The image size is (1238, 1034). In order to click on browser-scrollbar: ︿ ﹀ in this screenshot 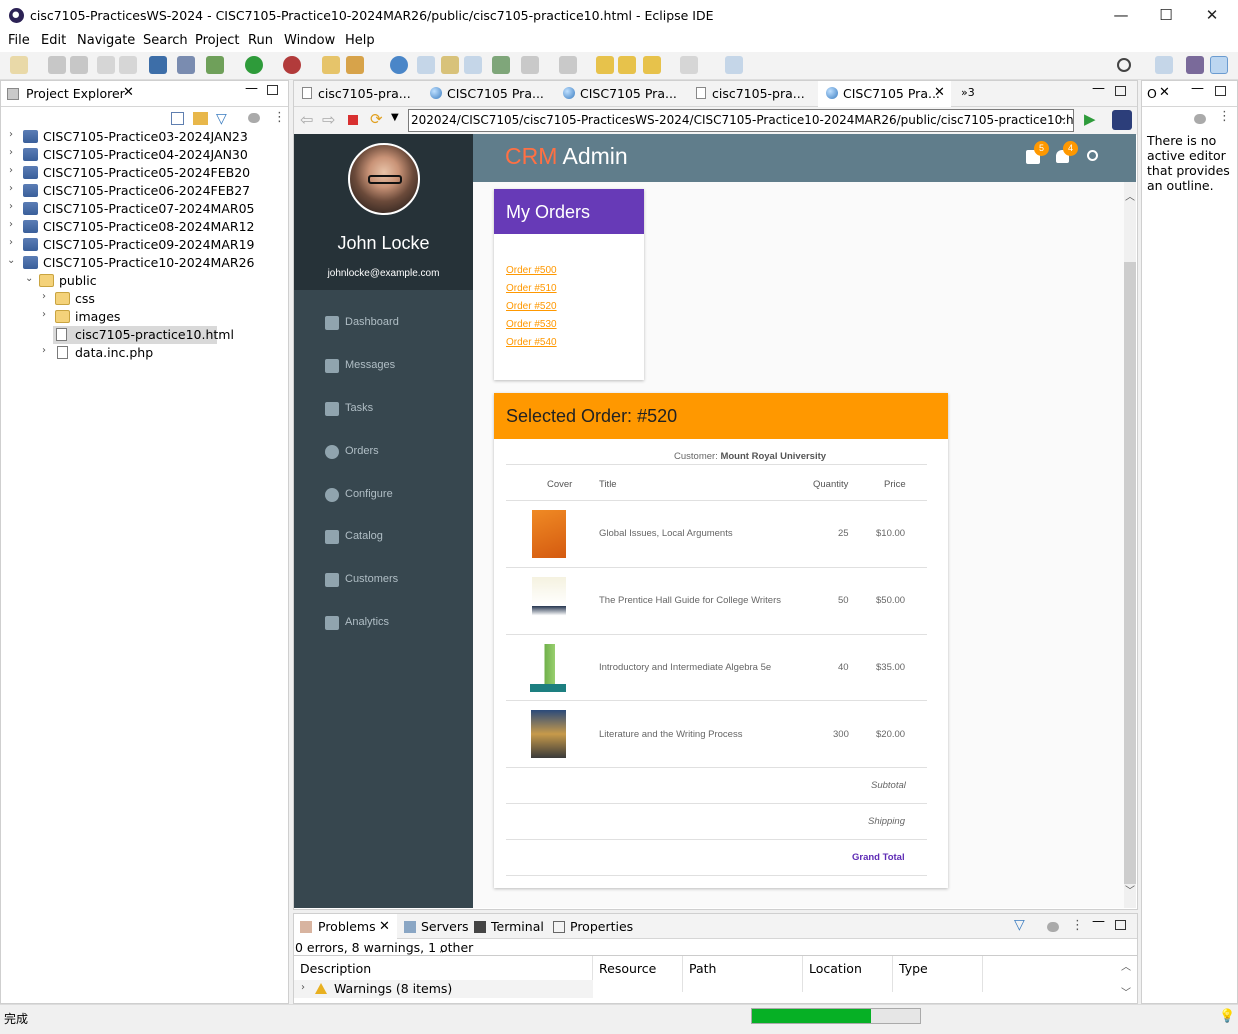, I will do `click(1130, 545)`.